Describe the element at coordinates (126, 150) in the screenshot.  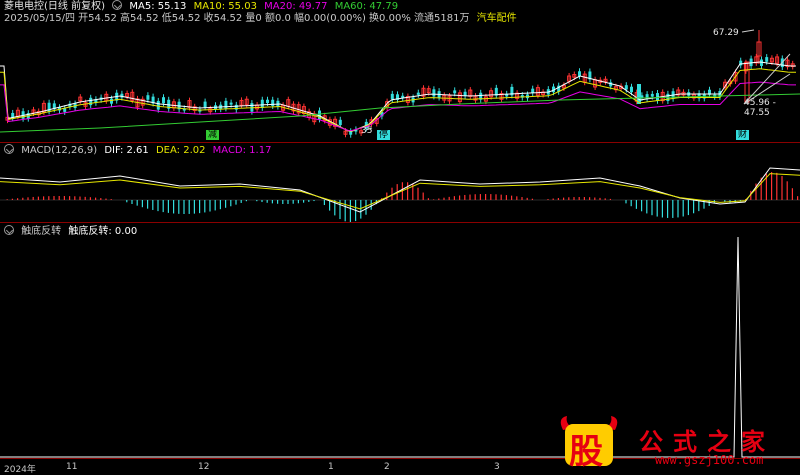
I see `dif-label: DIF: 2.61` at that location.